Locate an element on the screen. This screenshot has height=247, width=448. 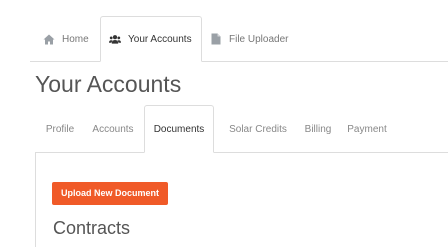
tab-documents: Documents is located at coordinates (179, 129).